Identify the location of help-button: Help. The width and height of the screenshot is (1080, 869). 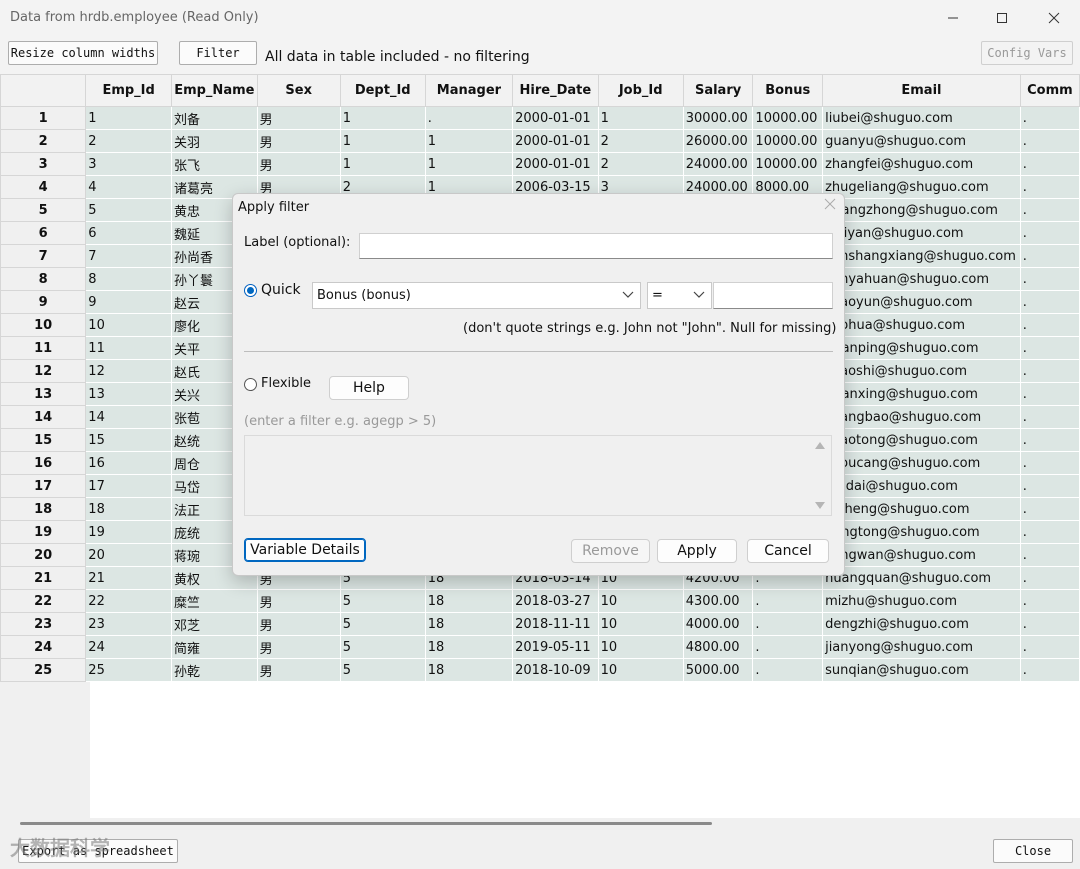
(369, 388).